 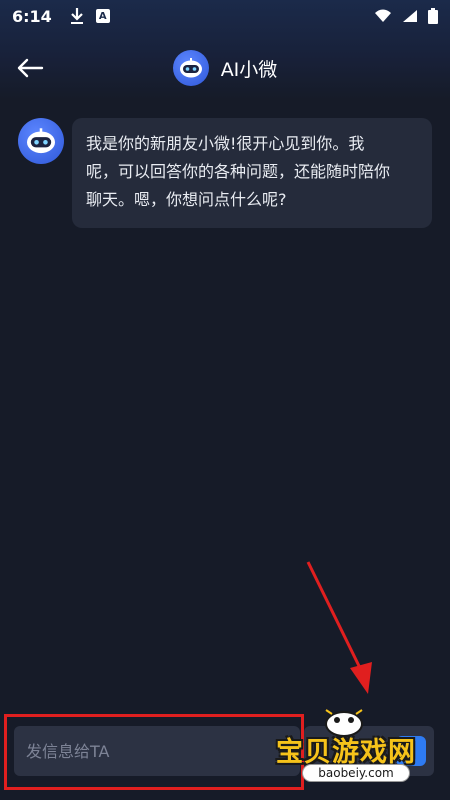 I want to click on chat-header: AI小微, so click(x=225, y=68).